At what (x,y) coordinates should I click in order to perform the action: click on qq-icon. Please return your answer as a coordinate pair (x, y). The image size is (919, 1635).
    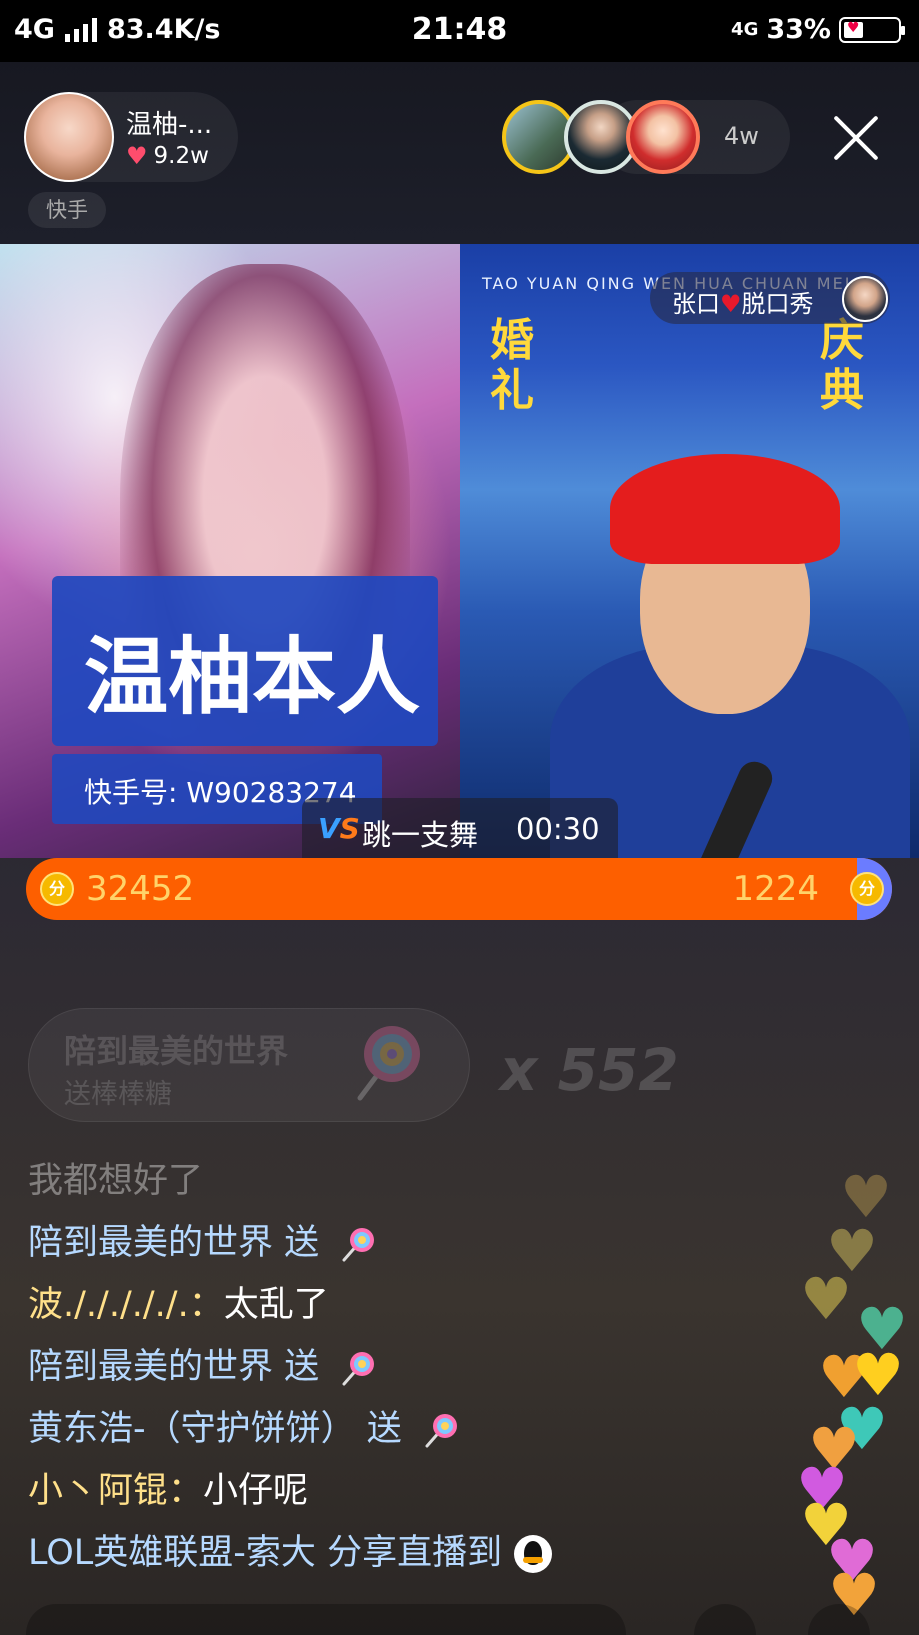
    Looking at the image, I should click on (533, 1554).